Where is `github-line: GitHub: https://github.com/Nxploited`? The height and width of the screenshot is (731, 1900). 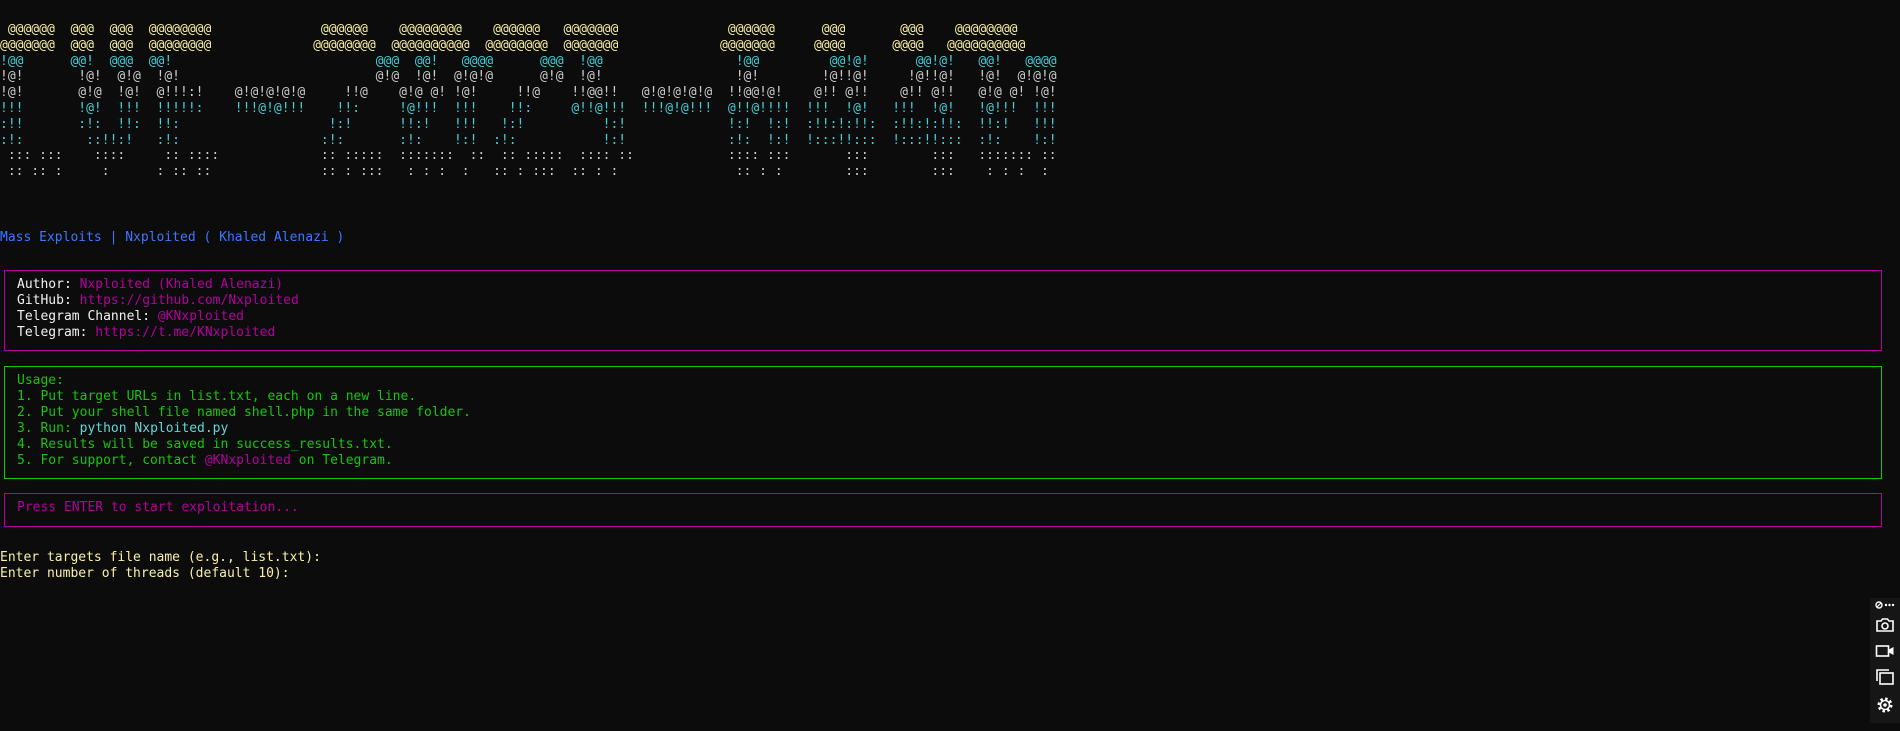
github-line: GitHub: https://github.com/Nxploited is located at coordinates (943, 301).